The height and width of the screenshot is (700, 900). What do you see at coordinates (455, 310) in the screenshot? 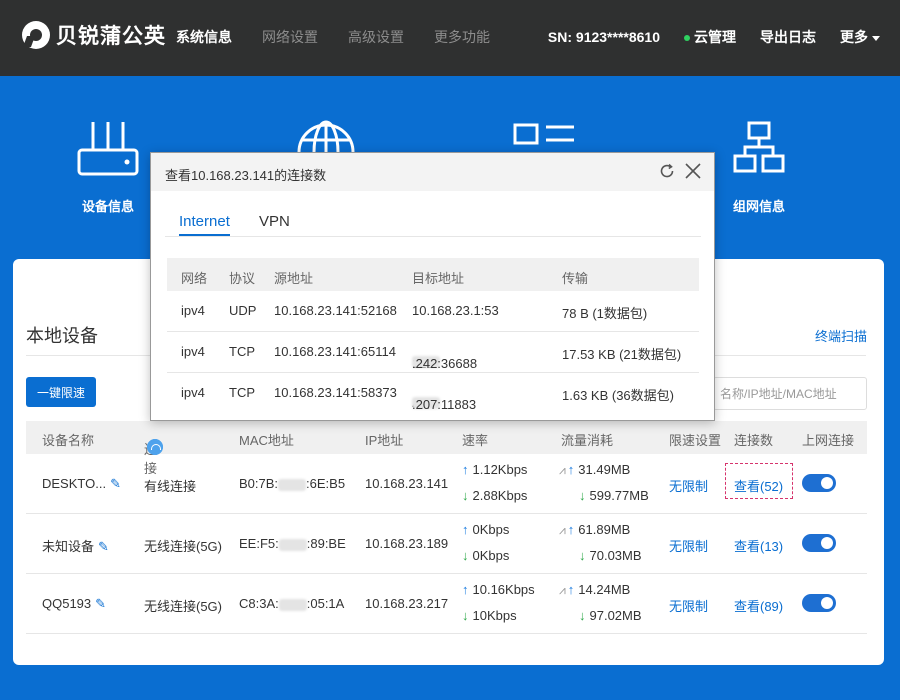
I see `conn-destination: 10.168.23.1:53` at bounding box center [455, 310].